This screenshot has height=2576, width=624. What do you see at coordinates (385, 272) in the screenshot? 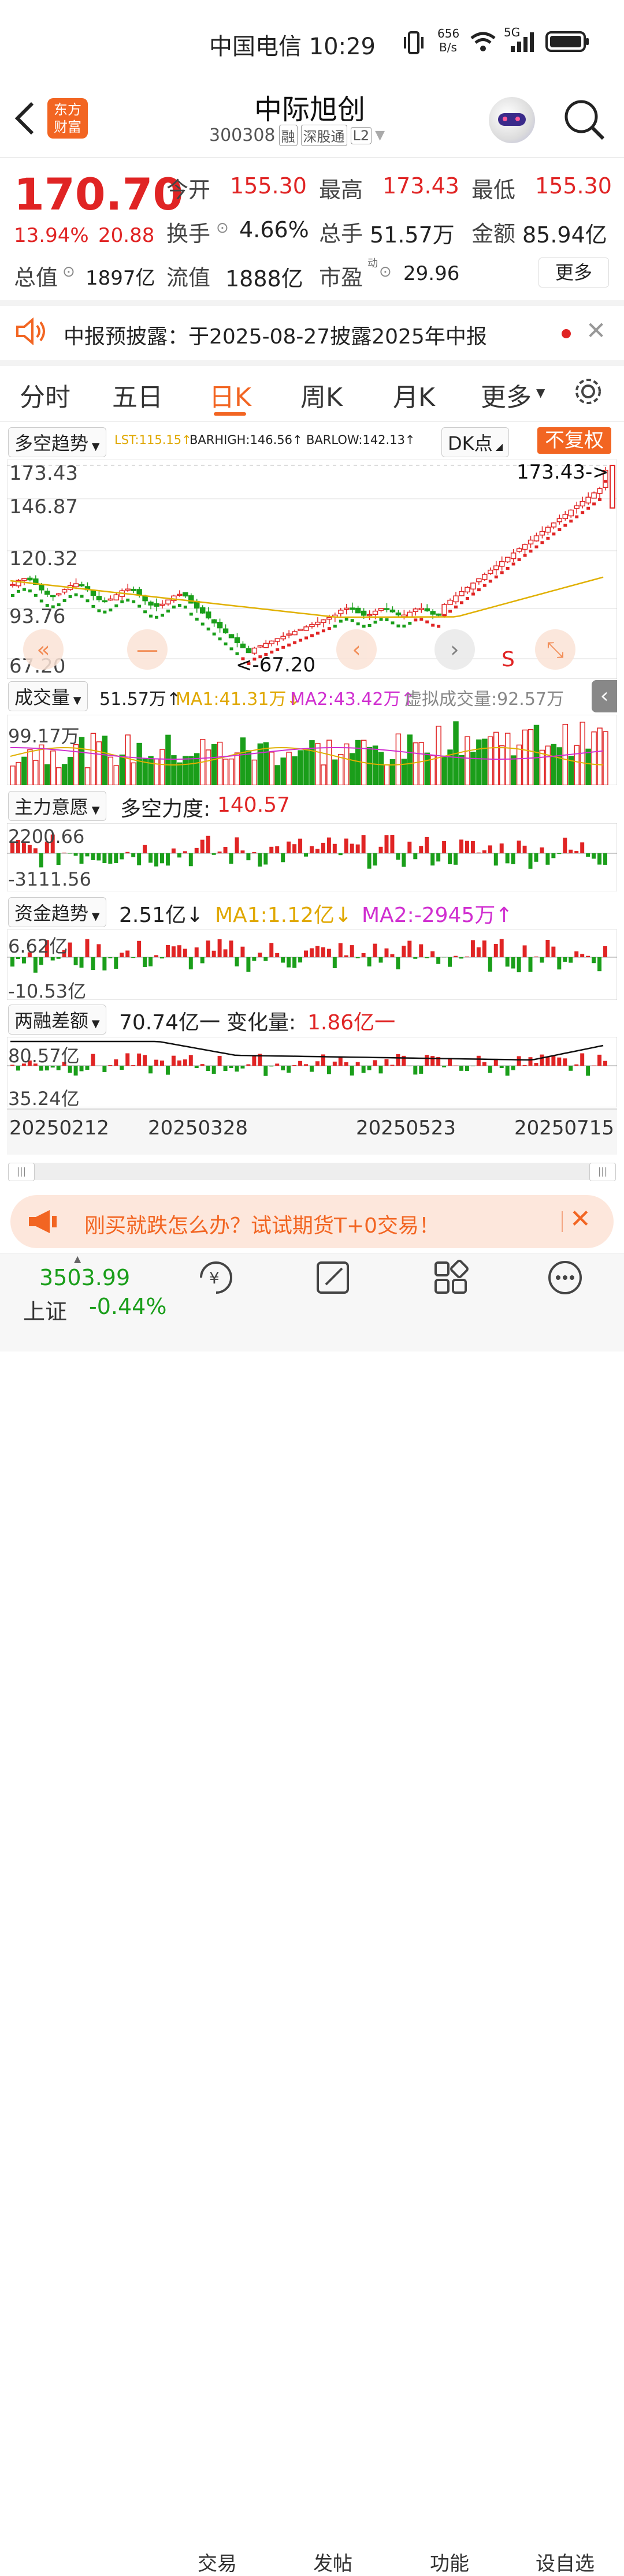
I see `pe-info-icon: ⊙` at bounding box center [385, 272].